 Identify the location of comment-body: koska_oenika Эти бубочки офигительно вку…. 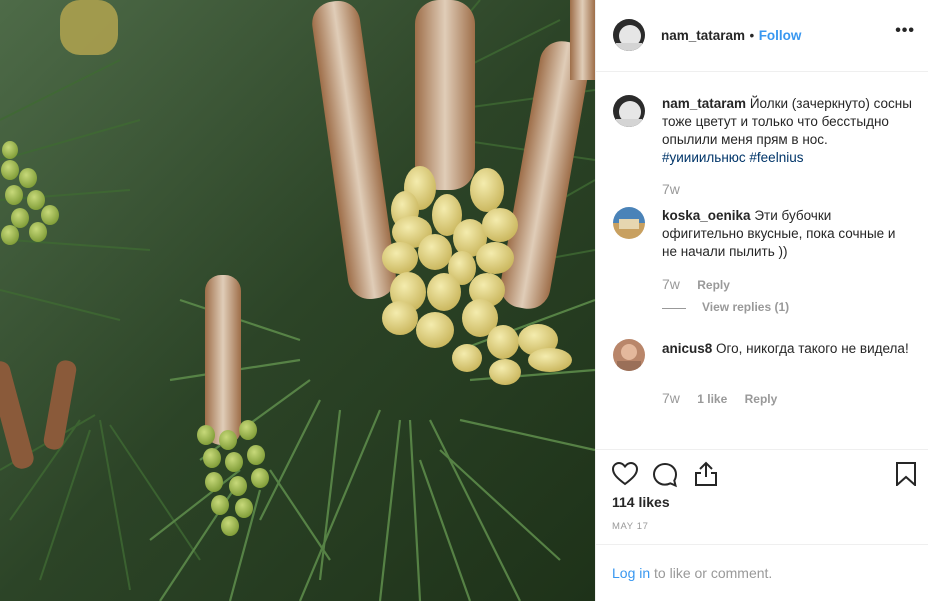
(787, 234).